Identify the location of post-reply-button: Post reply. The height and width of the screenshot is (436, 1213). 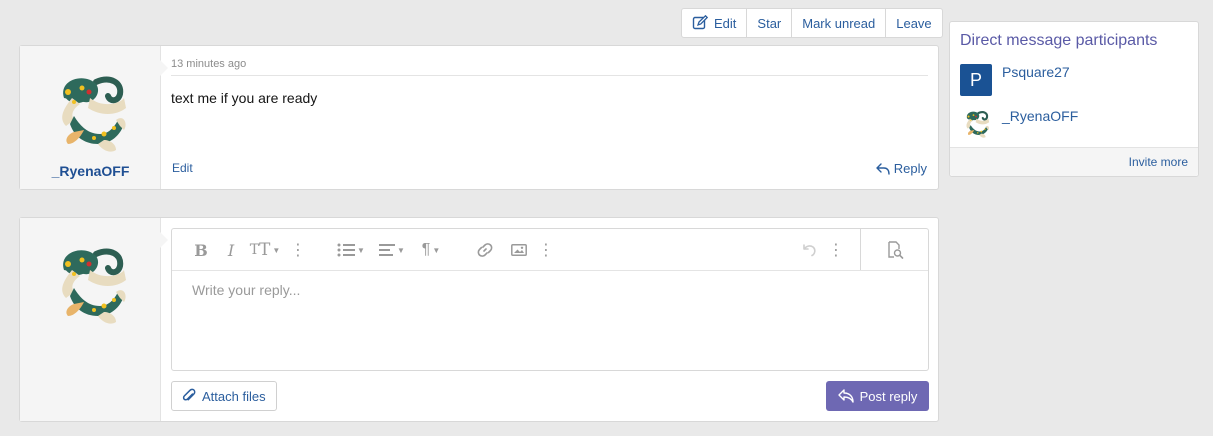
(877, 396).